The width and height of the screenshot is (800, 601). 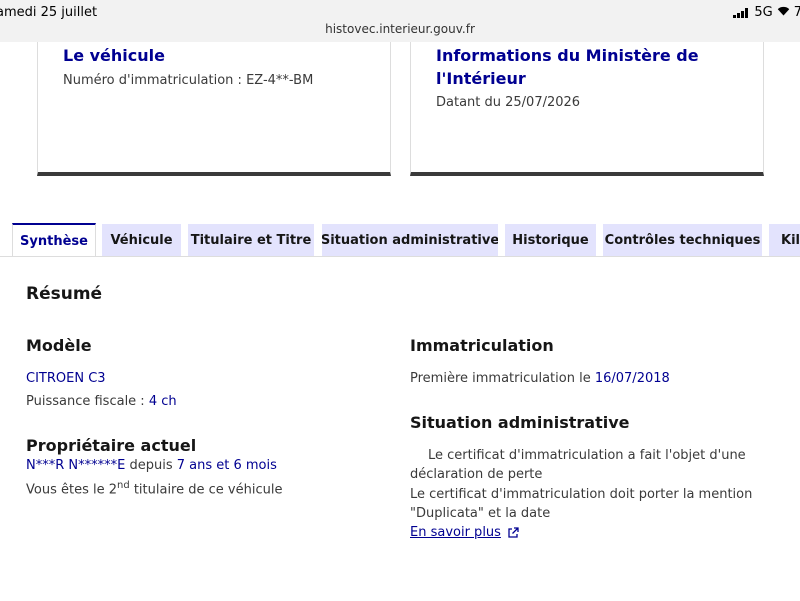 What do you see at coordinates (87, 401) in the screenshot?
I see `fiscal-power-label: Puissance fiscale :` at bounding box center [87, 401].